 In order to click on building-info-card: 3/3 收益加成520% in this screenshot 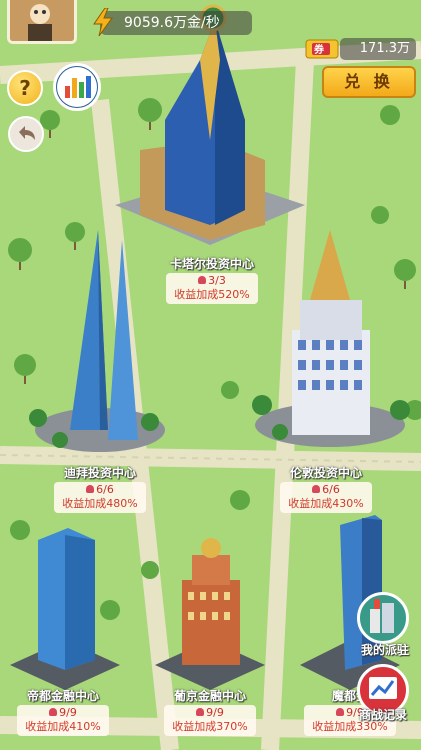, I will do `click(212, 288)`.